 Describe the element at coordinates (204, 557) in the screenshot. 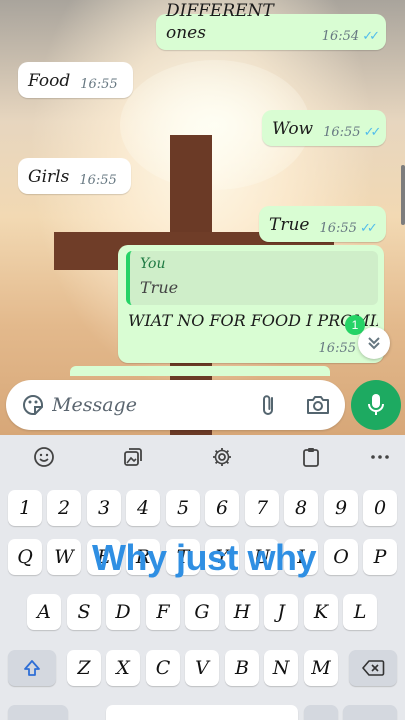

I see `video-caption-overlay: Why just why` at that location.